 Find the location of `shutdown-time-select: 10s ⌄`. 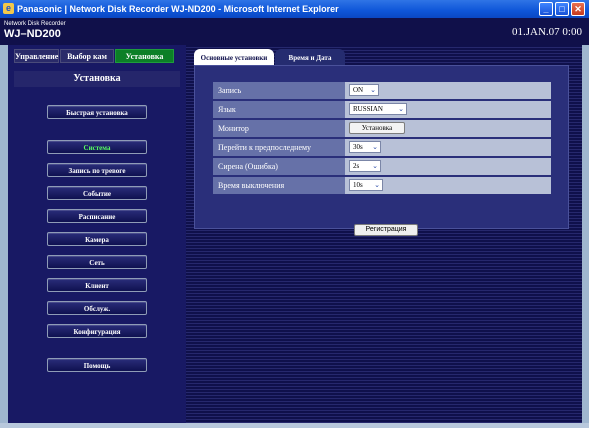

shutdown-time-select: 10s ⌄ is located at coordinates (366, 185).